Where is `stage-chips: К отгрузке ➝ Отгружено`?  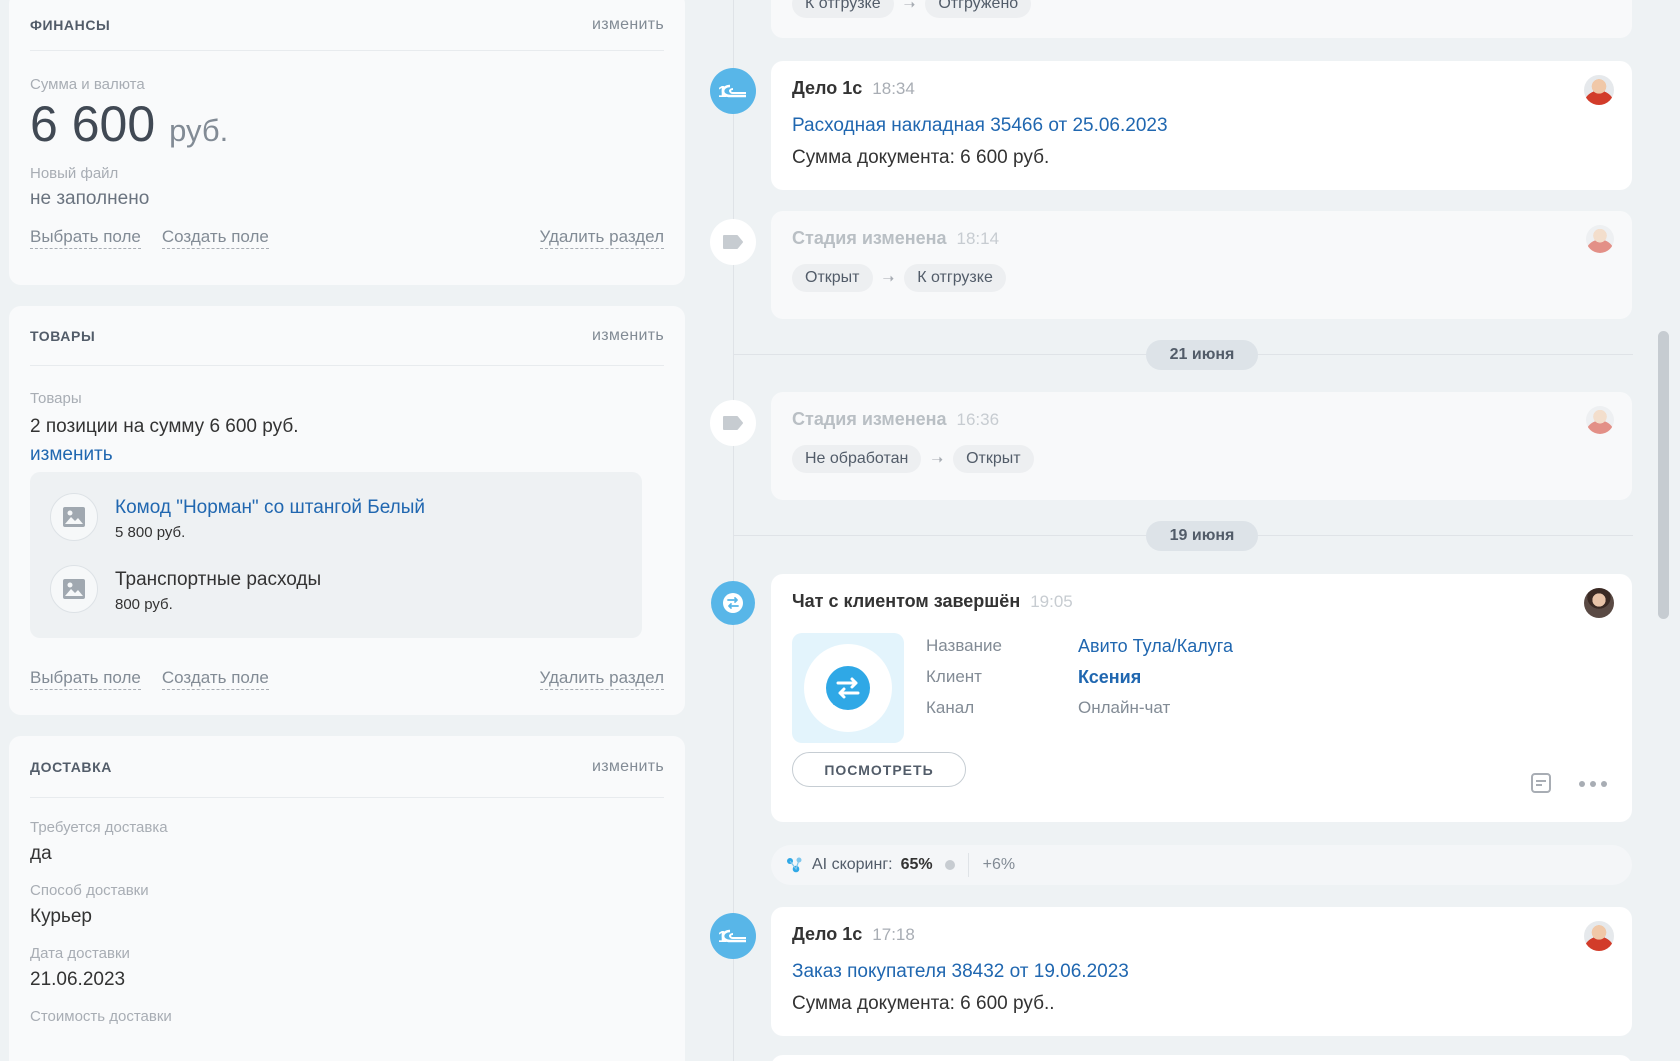 stage-chips: К отгрузке ➝ Отгружено is located at coordinates (912, 9).